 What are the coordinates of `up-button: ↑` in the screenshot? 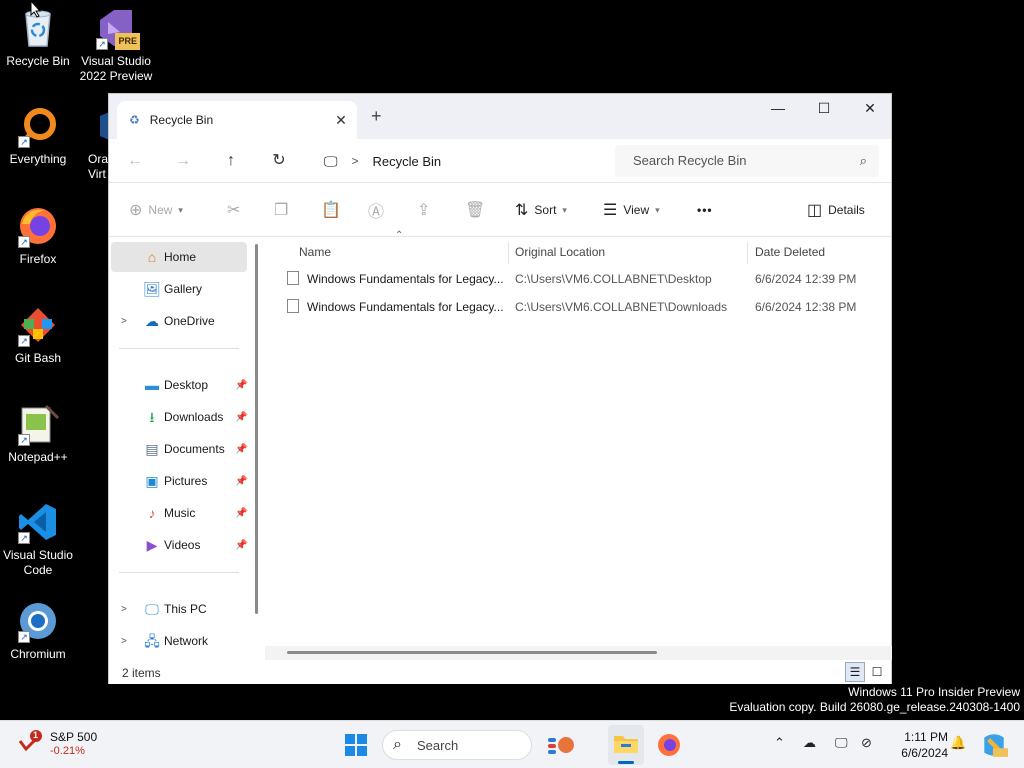 It's located at (231, 161).